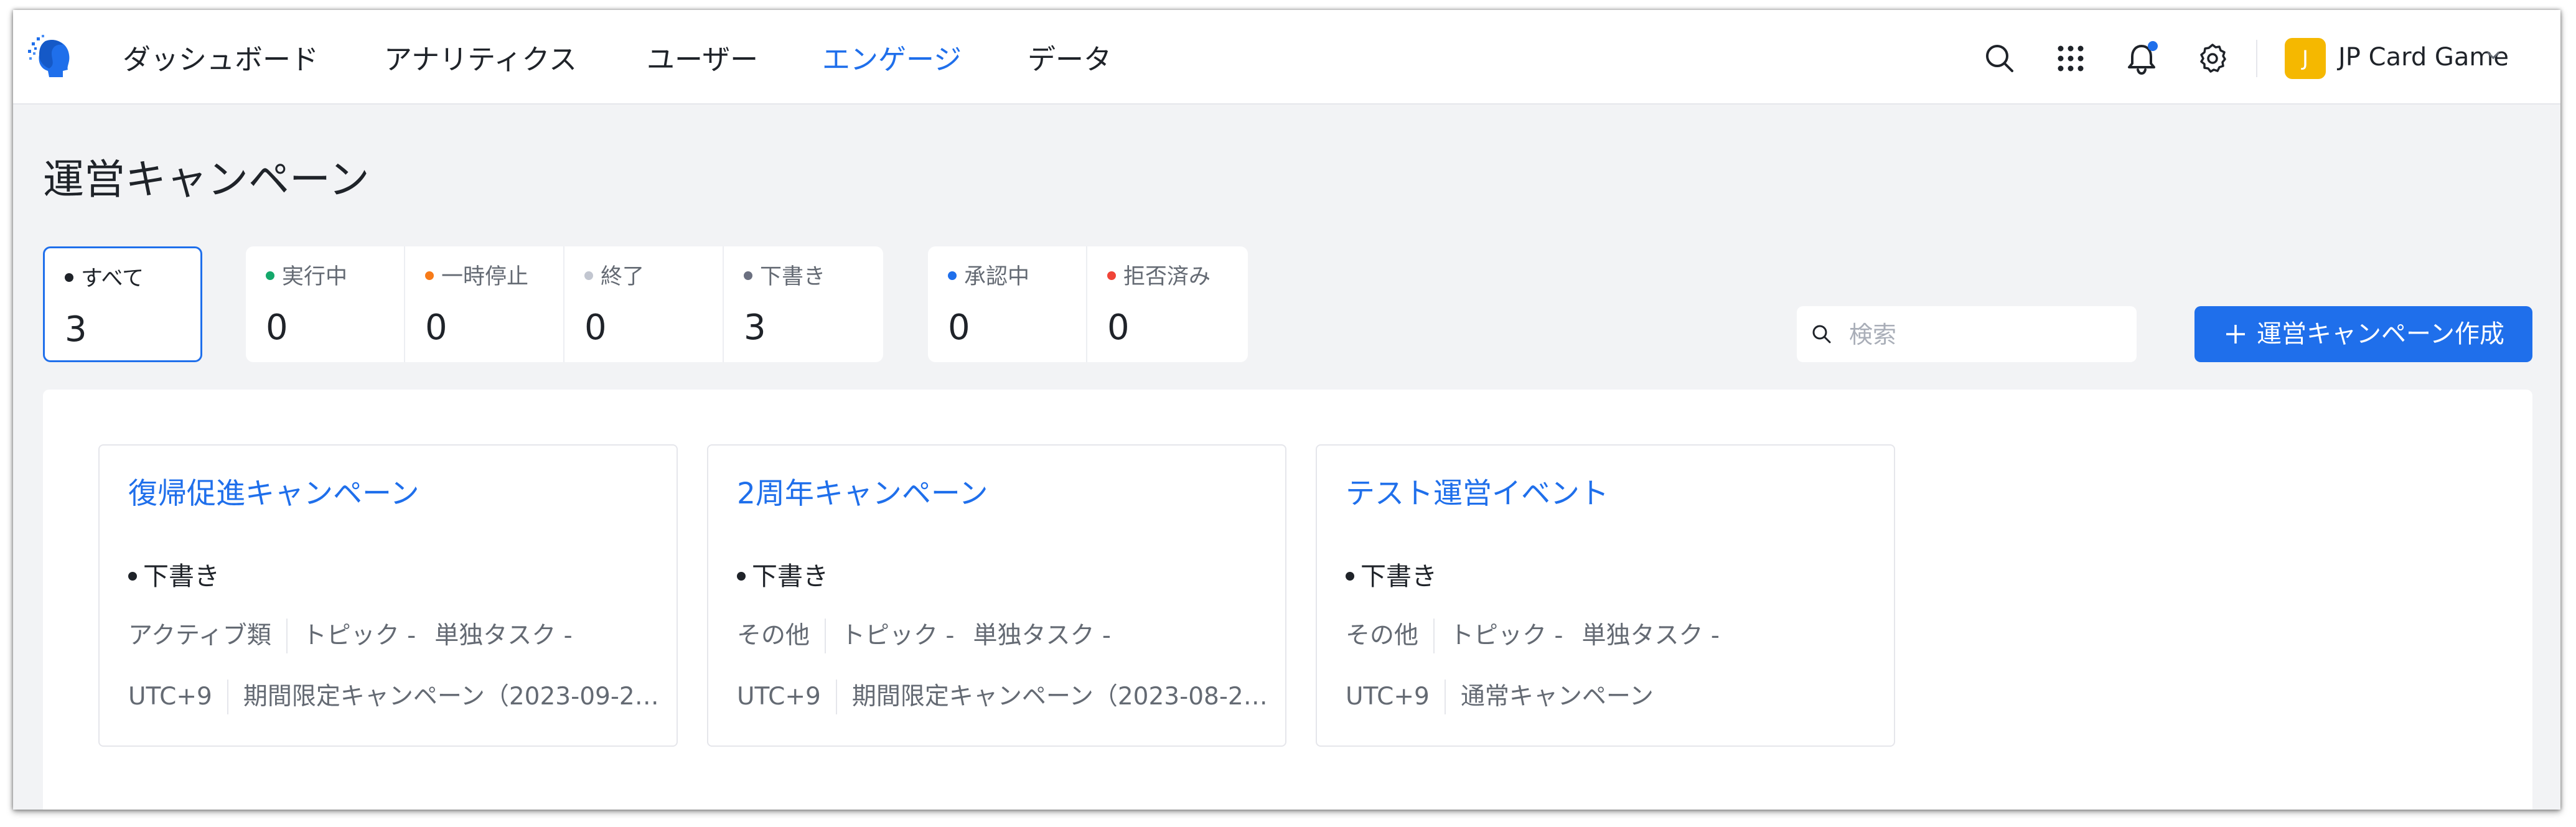 Image resolution: width=2576 pixels, height=827 pixels. What do you see at coordinates (484, 304) in the screenshot?
I see `status-tab-paused: 一時停止 0` at bounding box center [484, 304].